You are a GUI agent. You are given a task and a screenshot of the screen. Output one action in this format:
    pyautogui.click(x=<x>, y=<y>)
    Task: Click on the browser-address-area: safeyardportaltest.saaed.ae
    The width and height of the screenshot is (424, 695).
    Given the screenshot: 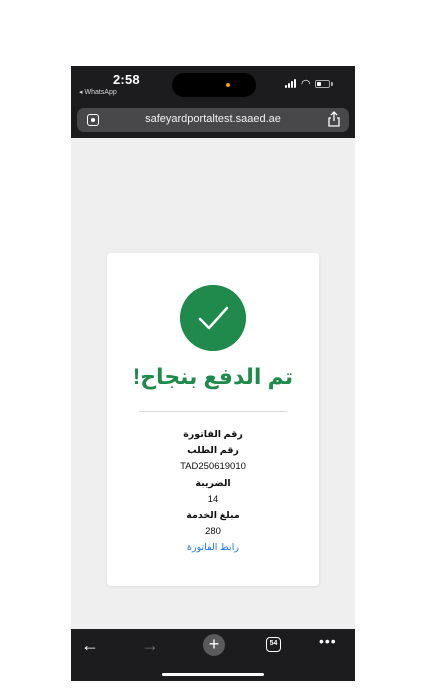 What is the action you would take?
    pyautogui.click(x=213, y=122)
    